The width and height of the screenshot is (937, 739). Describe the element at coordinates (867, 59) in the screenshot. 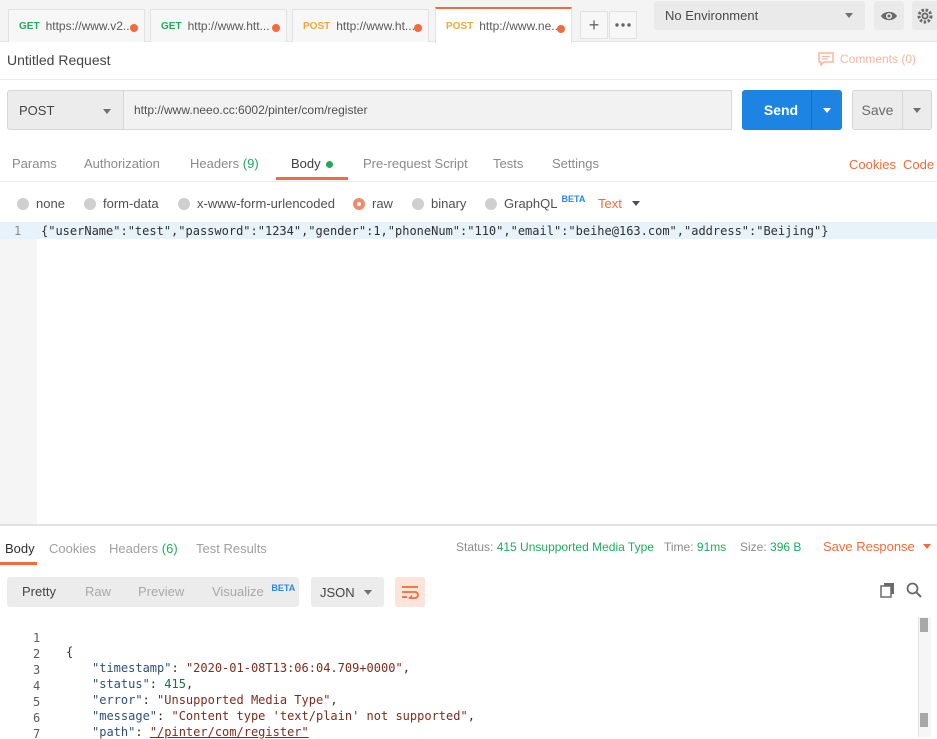

I see `comments-button: Comments (0)` at that location.